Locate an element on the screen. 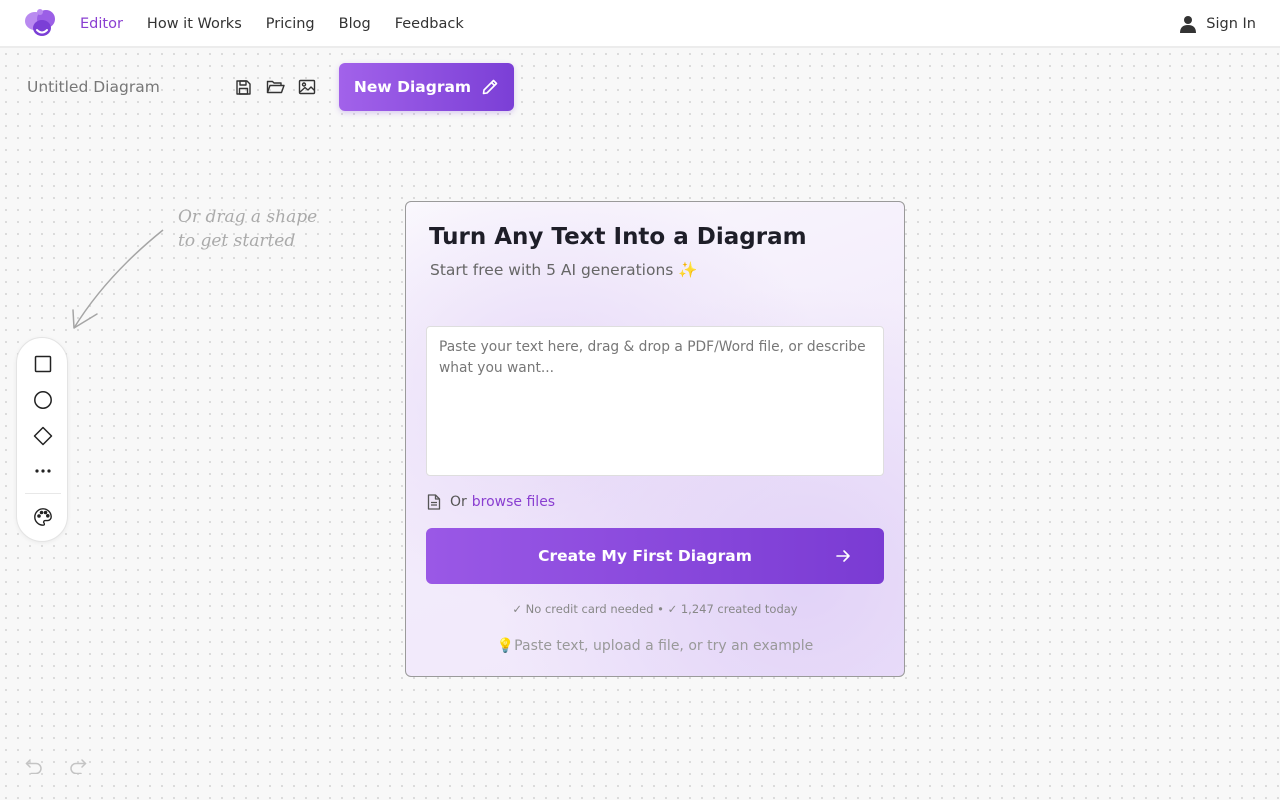  nav-link-editor: Editor is located at coordinates (101, 24).